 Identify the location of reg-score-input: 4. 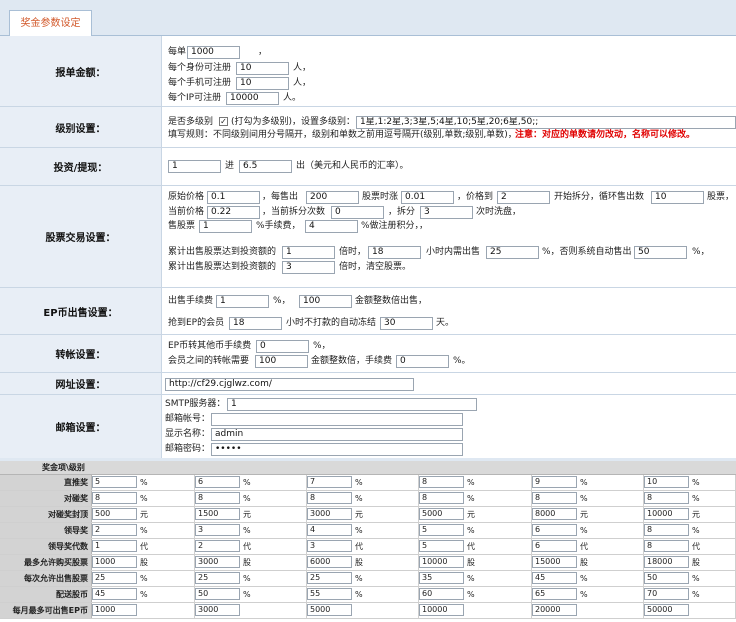
(331, 226).